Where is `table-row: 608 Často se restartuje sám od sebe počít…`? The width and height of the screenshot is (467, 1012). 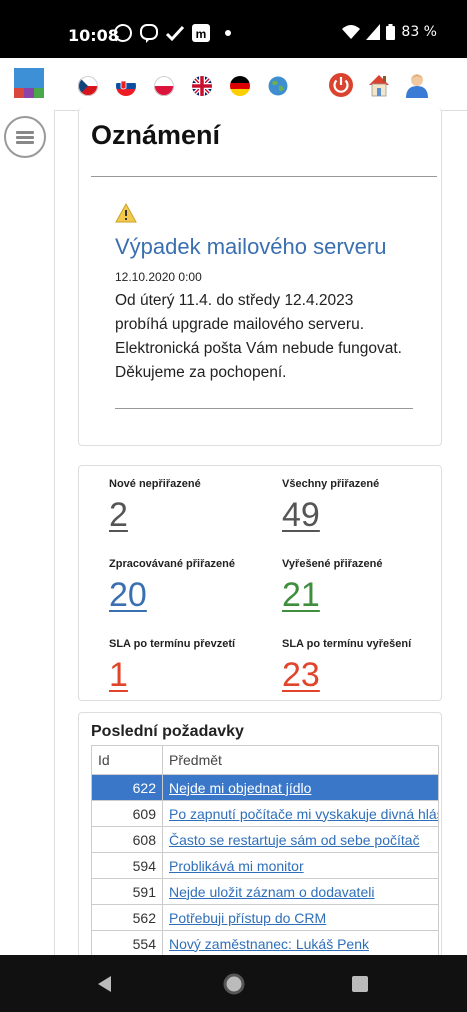
table-row: 608 Často se restartuje sám od sebe počít… is located at coordinates (265, 839).